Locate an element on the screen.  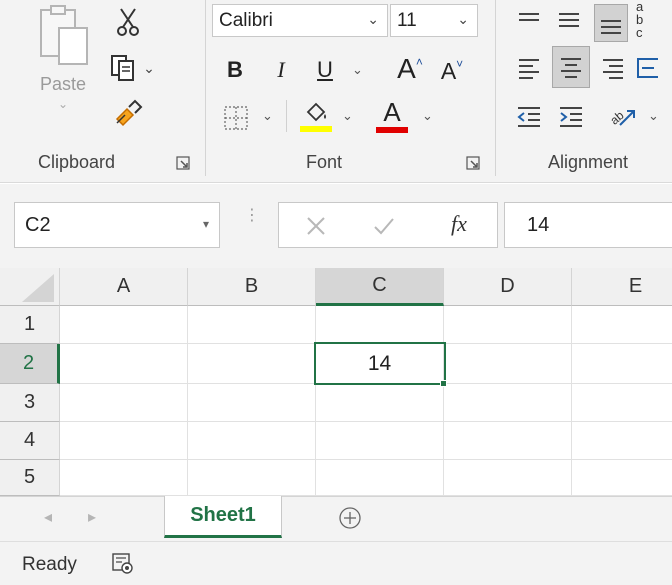
insert-function-icon: fx is located at coordinates (459, 224).